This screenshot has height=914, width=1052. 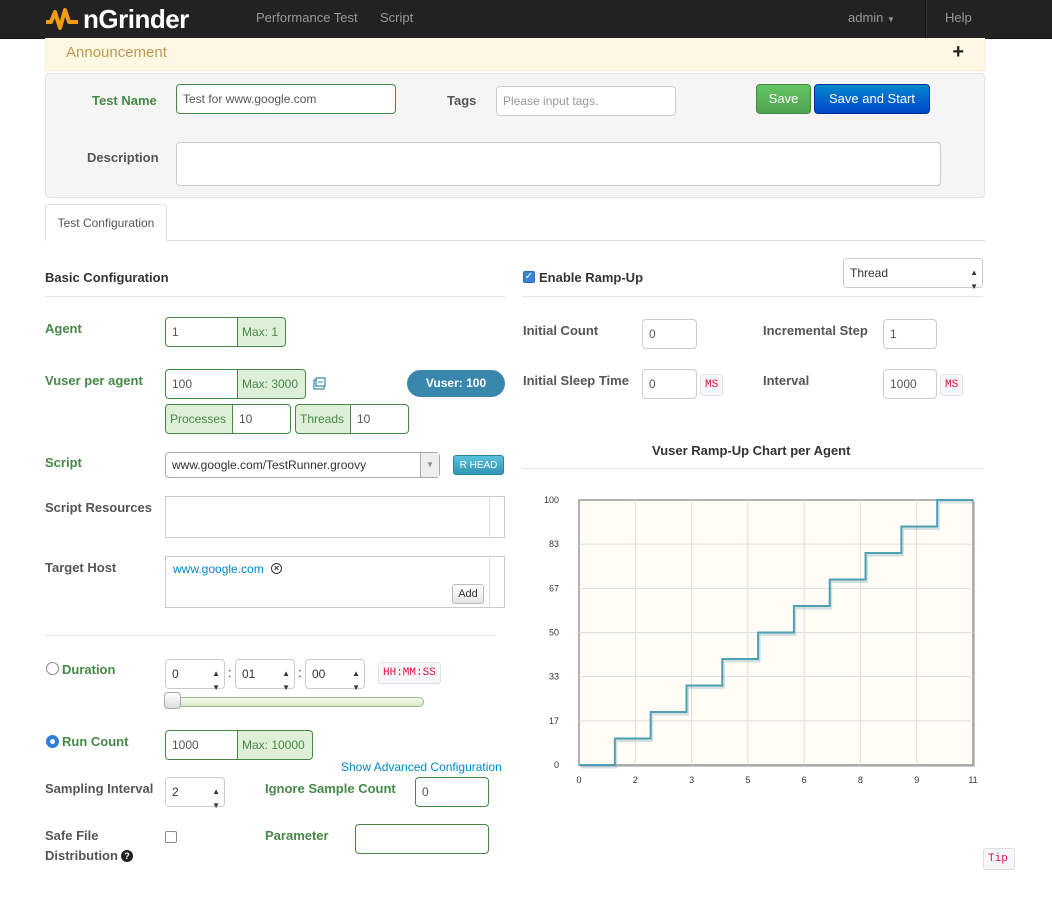 I want to click on basic-configuration-title: Basic Configuration, so click(x=107, y=277).